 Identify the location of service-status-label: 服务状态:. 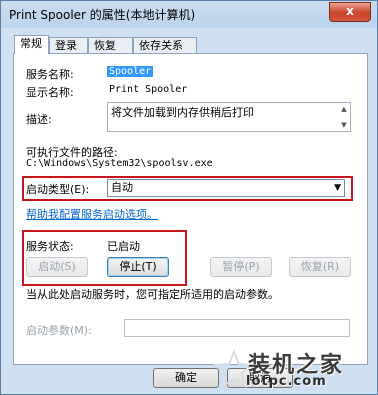
(50, 246).